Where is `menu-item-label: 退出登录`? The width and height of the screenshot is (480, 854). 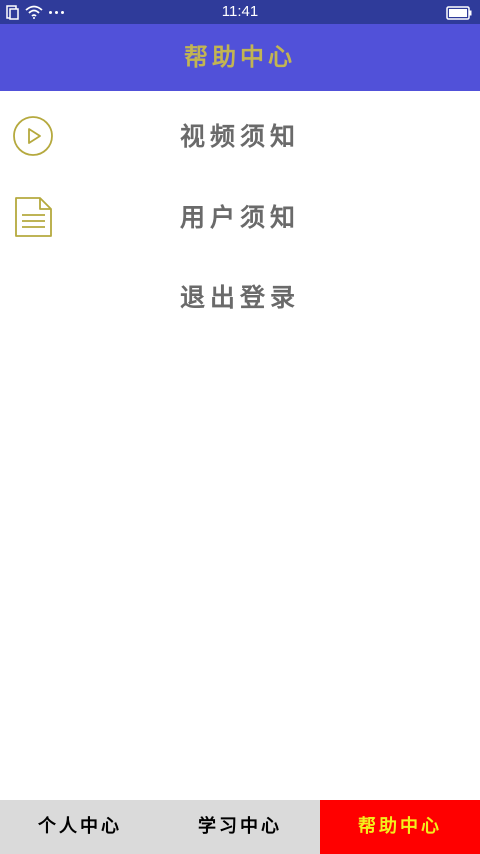 menu-item-label: 退出登录 is located at coordinates (239, 297).